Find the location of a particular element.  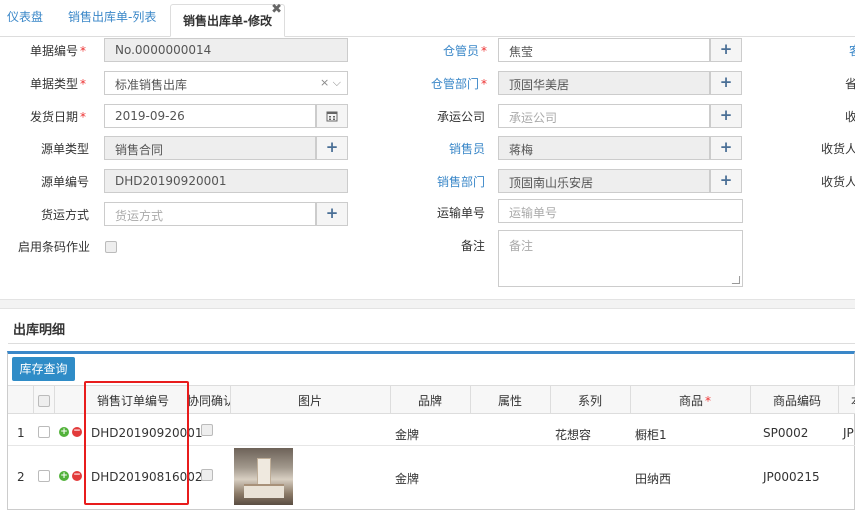

freight-method-field: 货运方式 is located at coordinates (210, 214).